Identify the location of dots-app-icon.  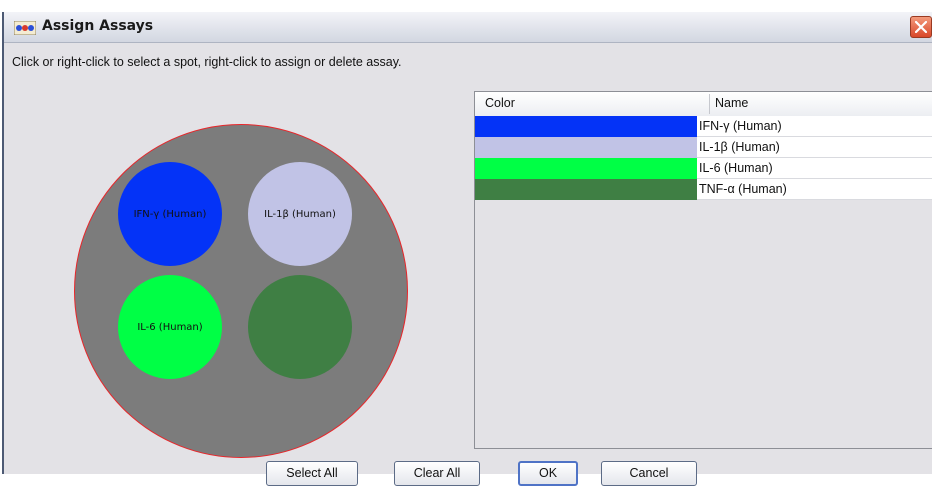
(25, 28).